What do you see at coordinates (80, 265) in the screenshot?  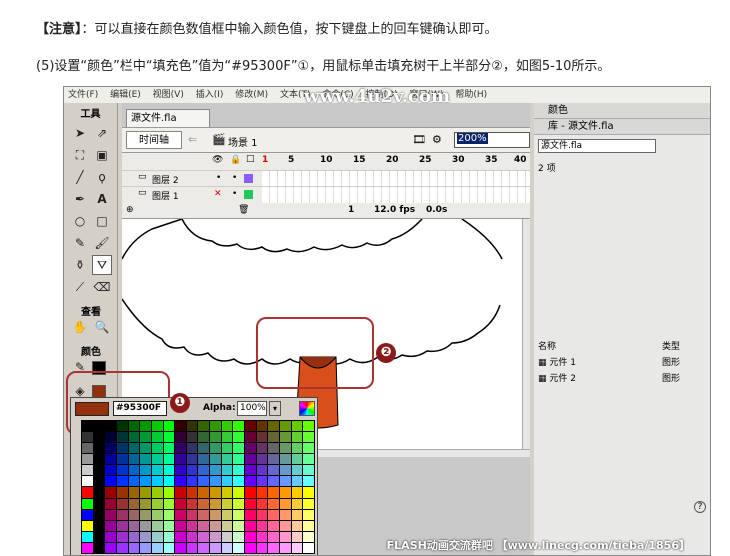 I see `ink-bottle-icon: ⚱` at bounding box center [80, 265].